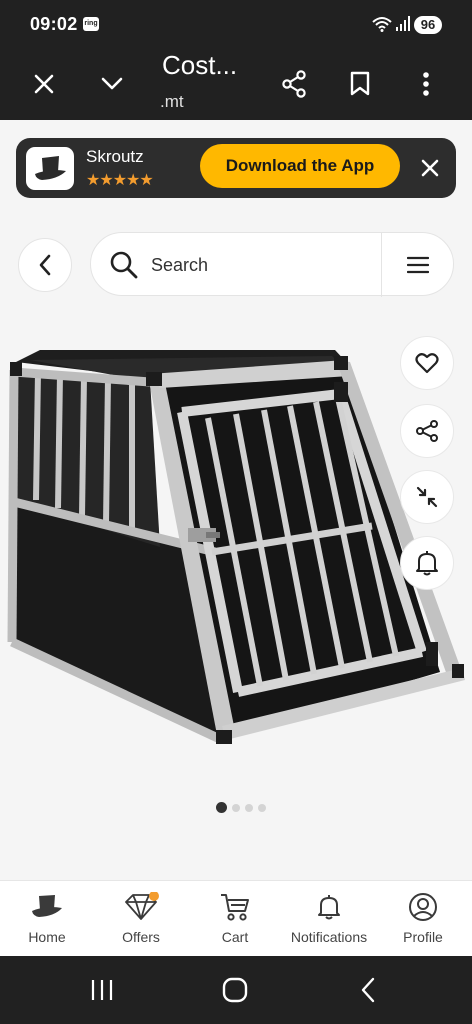 Image resolution: width=472 pixels, height=1024 pixels. I want to click on bookmark-button, so click(360, 84).